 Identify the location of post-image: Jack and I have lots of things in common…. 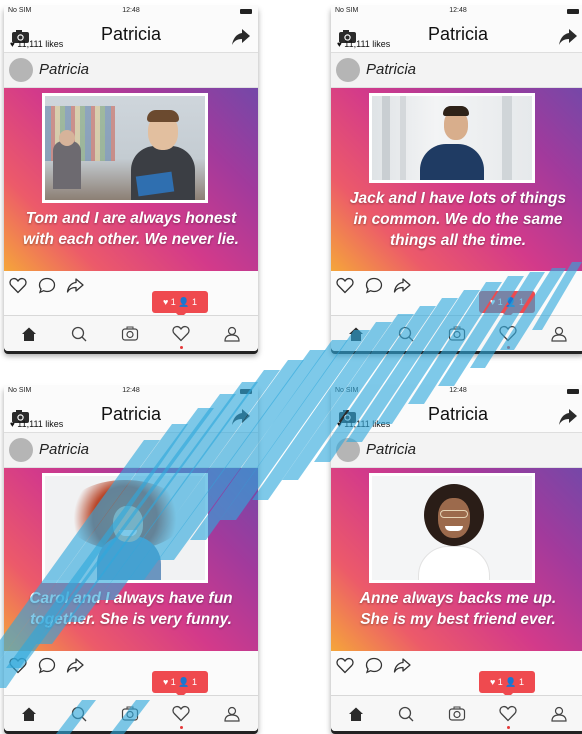
(456, 179).